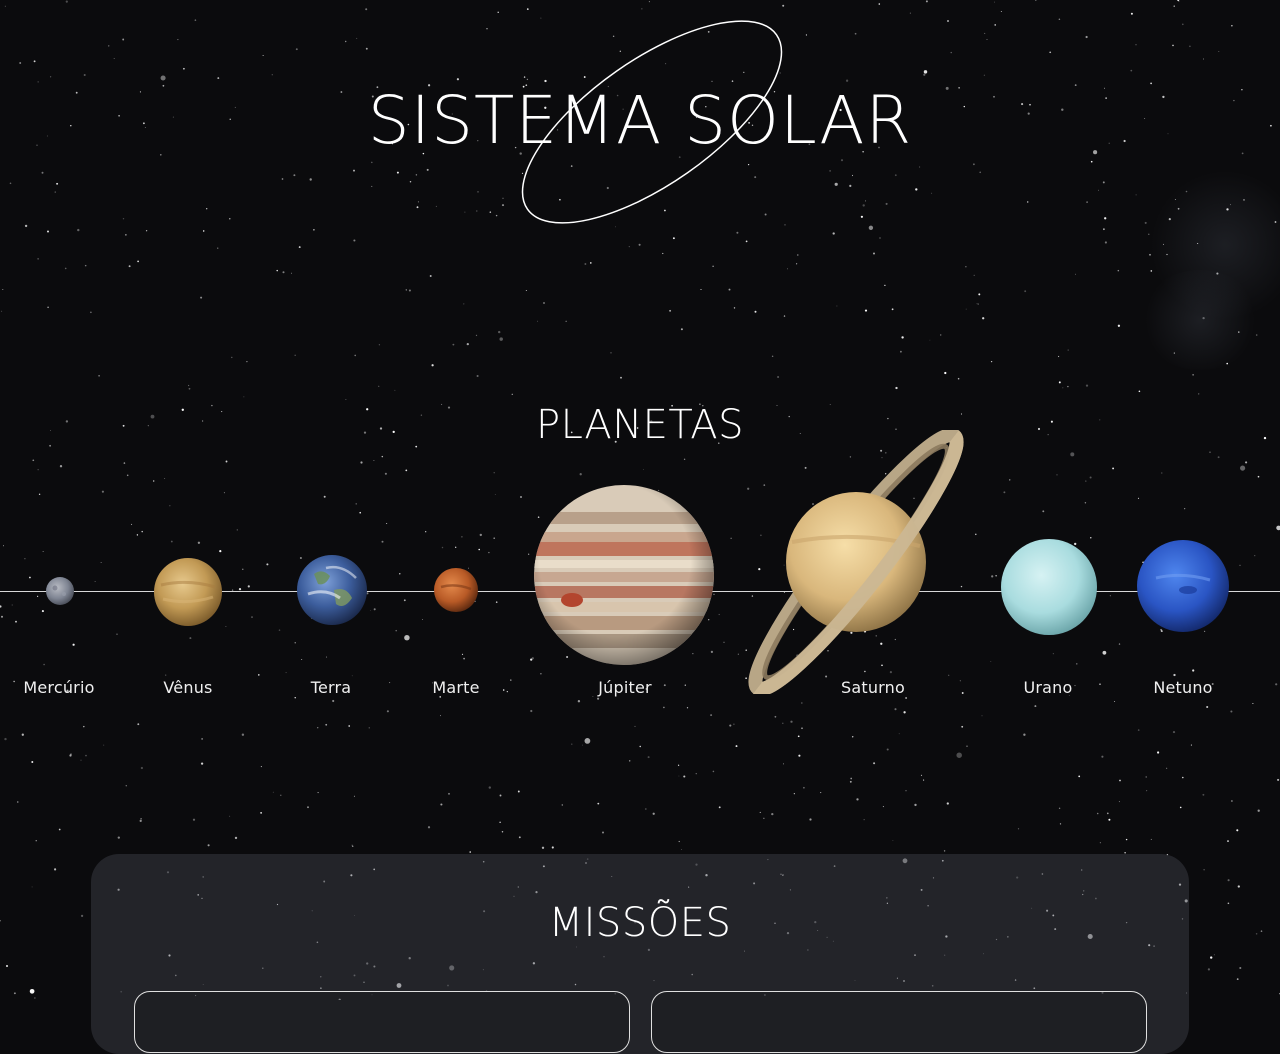 This screenshot has width=1280, height=1054. Describe the element at coordinates (873, 687) in the screenshot. I see `planet-label-saturn: Saturno` at that location.